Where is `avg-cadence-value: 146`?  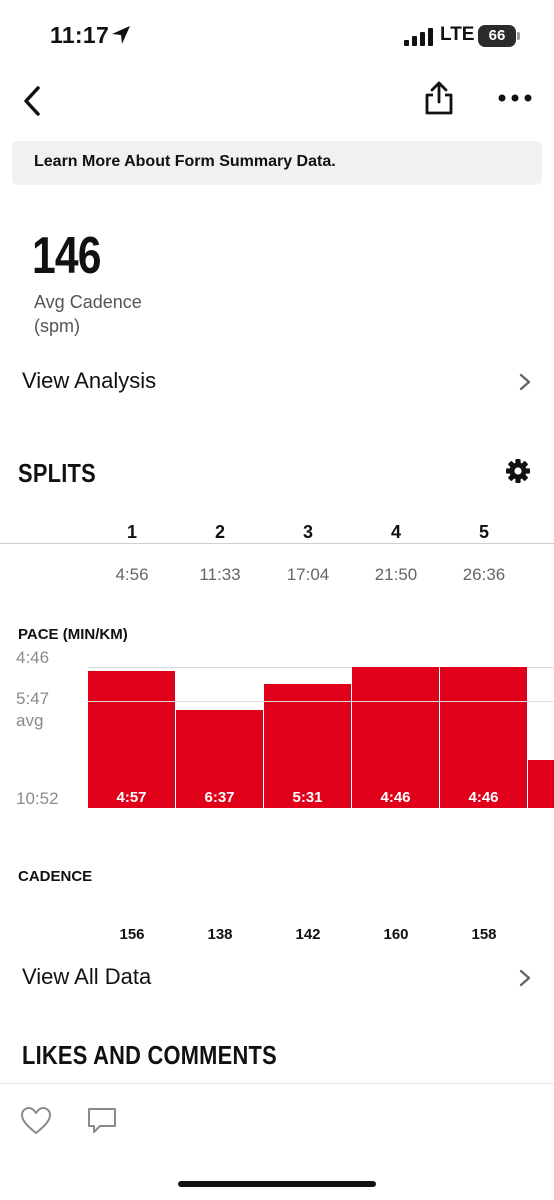
avg-cadence-value: 146 is located at coordinates (67, 256).